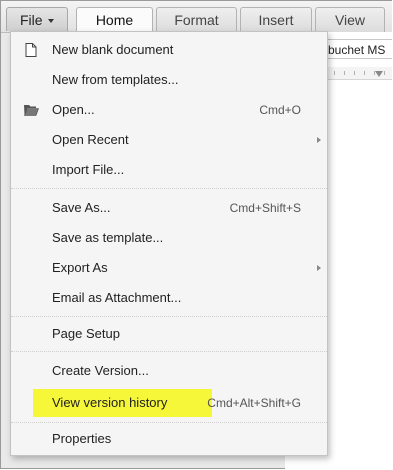 Image resolution: width=393 pixels, height=470 pixels. Describe the element at coordinates (114, 20) in the screenshot. I see `tab-home: Home` at that location.